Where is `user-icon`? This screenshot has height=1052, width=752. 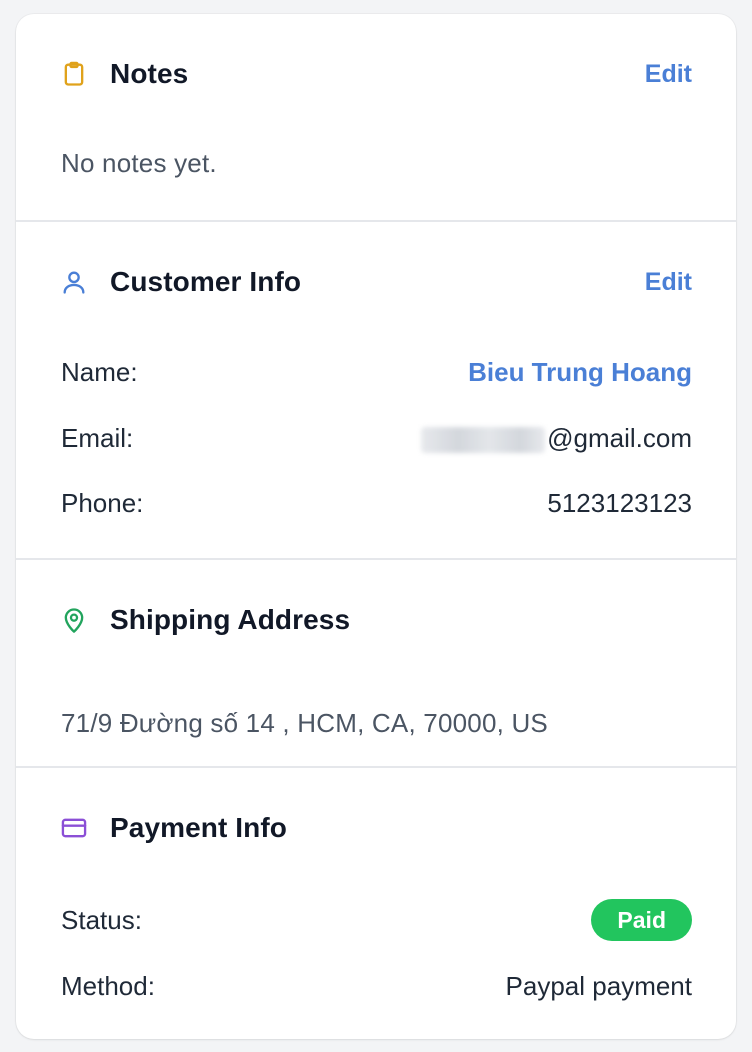 user-icon is located at coordinates (74, 282).